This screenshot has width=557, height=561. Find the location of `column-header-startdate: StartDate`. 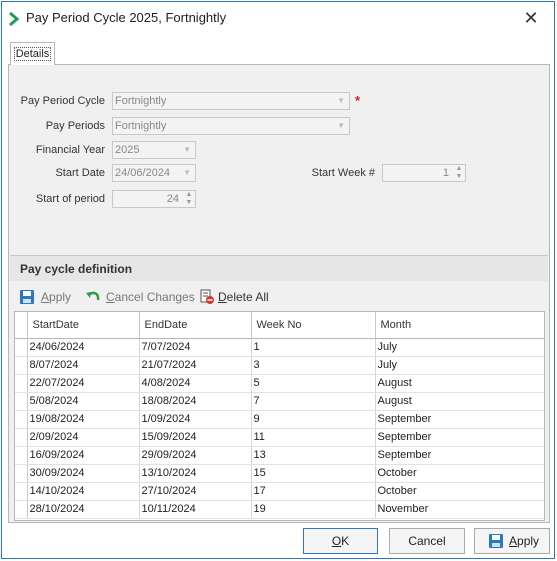

column-header-startdate: StartDate is located at coordinates (83, 325).